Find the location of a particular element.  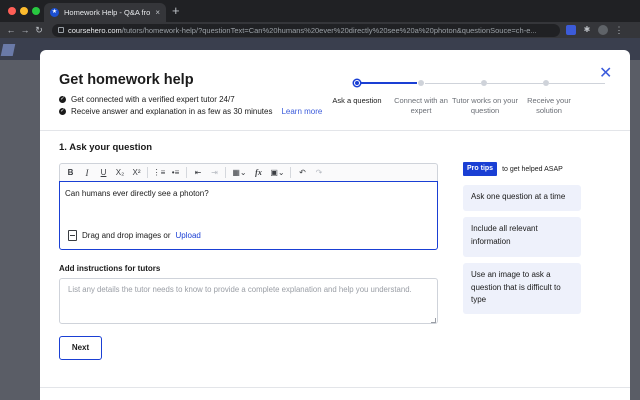

dropzone-text: Drag and drop images or is located at coordinates (126, 235).